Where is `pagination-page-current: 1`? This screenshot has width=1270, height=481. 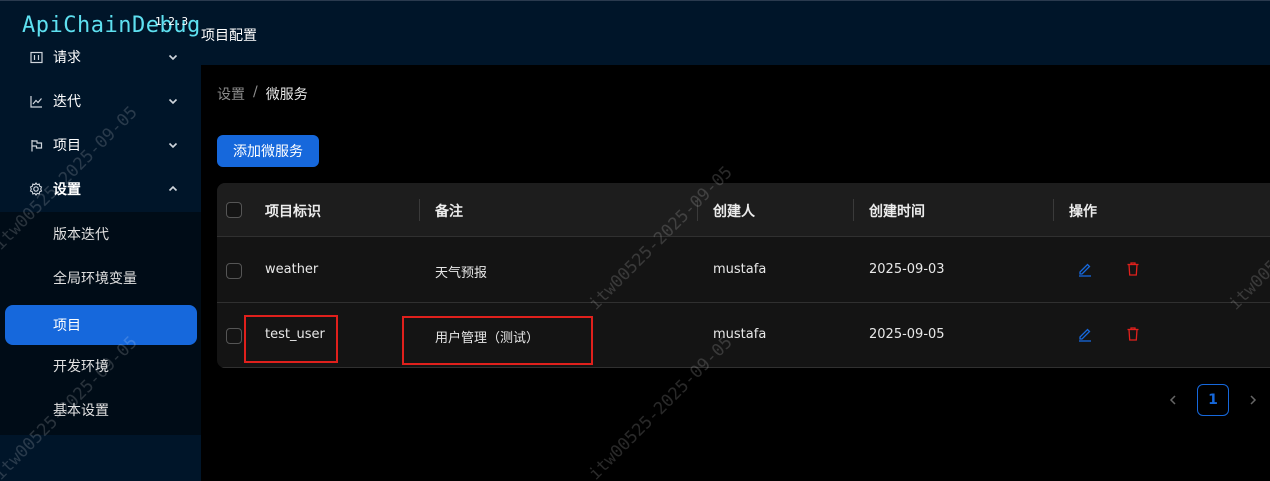 pagination-page-current: 1 is located at coordinates (1213, 400).